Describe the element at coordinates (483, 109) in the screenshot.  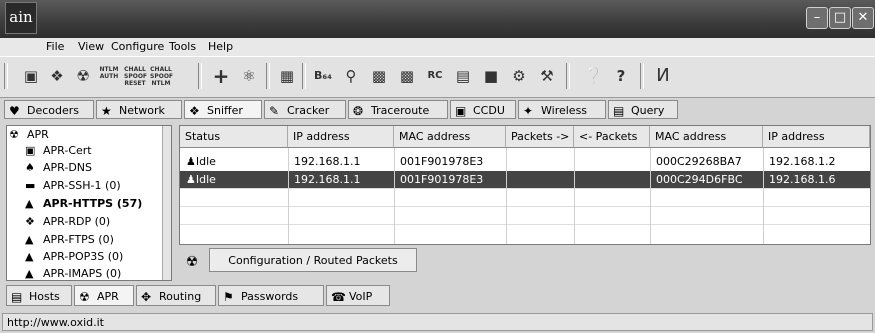
I see `tab-ccdu: ▣ CCDU` at that location.